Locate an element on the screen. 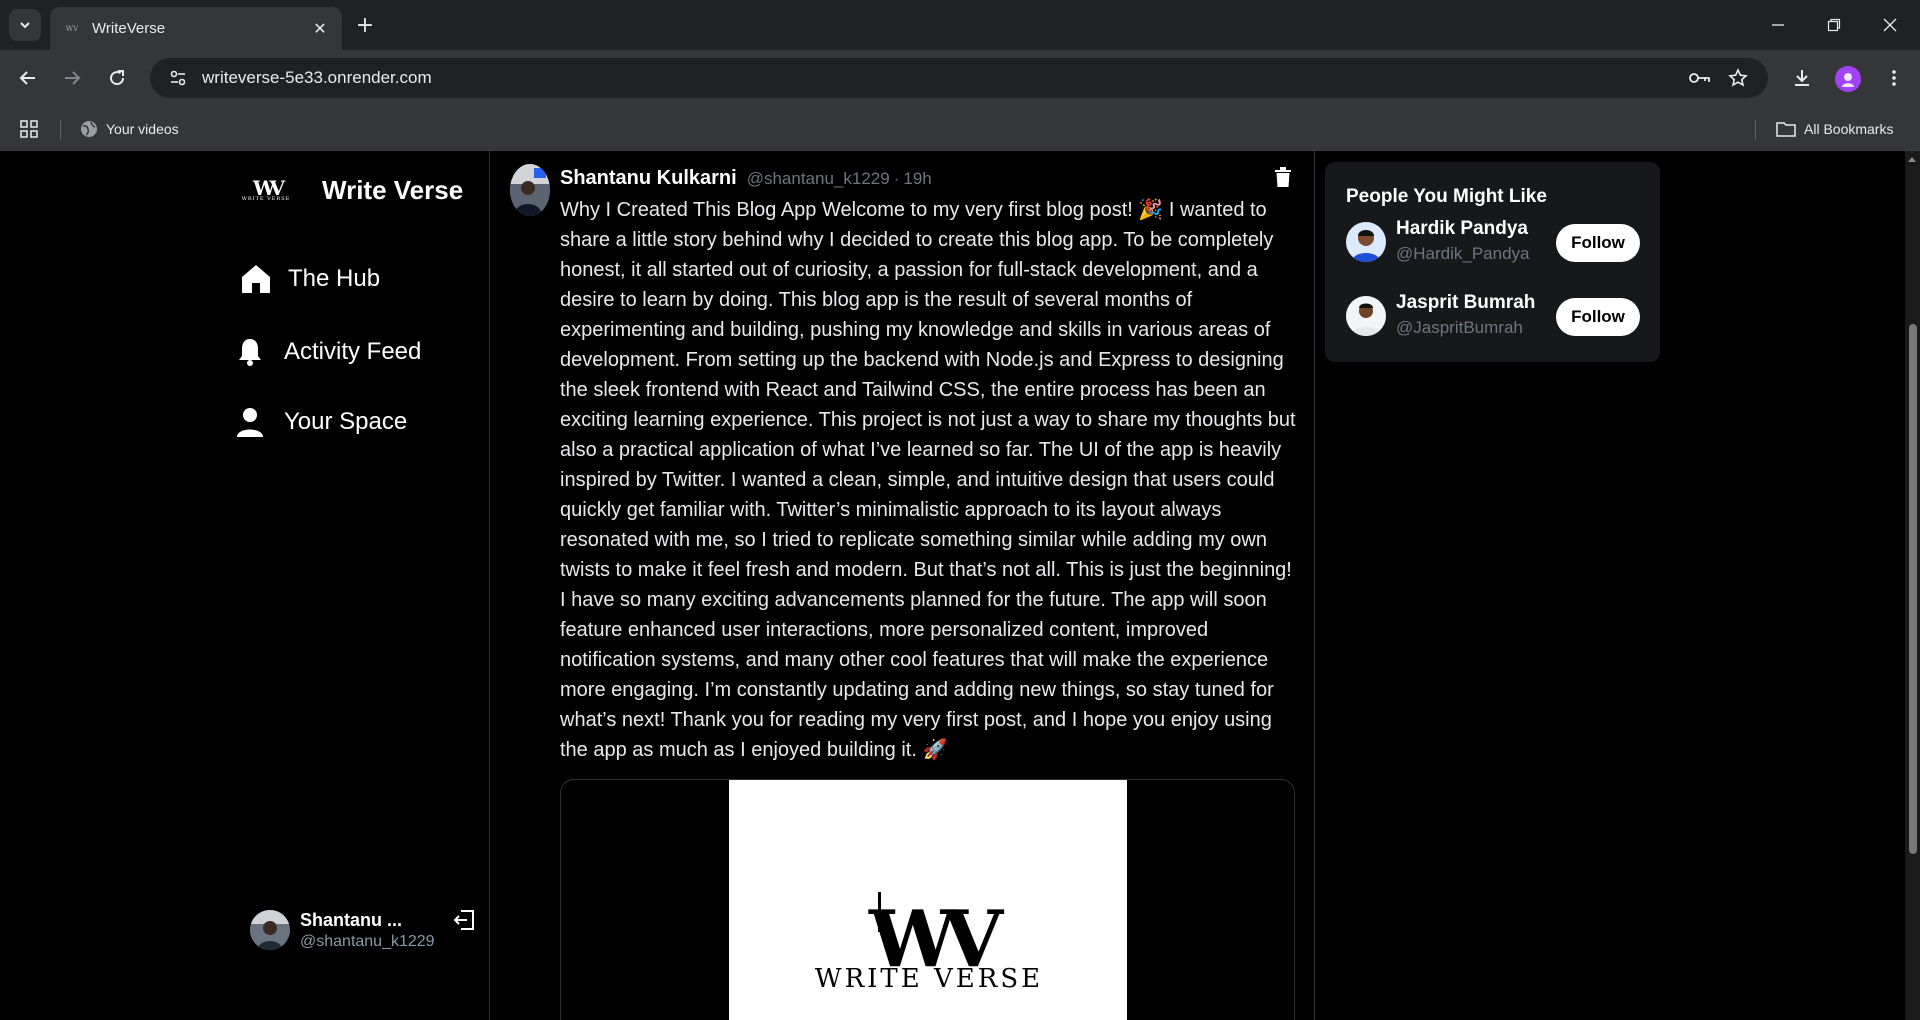  arrow-right-icon is located at coordinates (73, 78).